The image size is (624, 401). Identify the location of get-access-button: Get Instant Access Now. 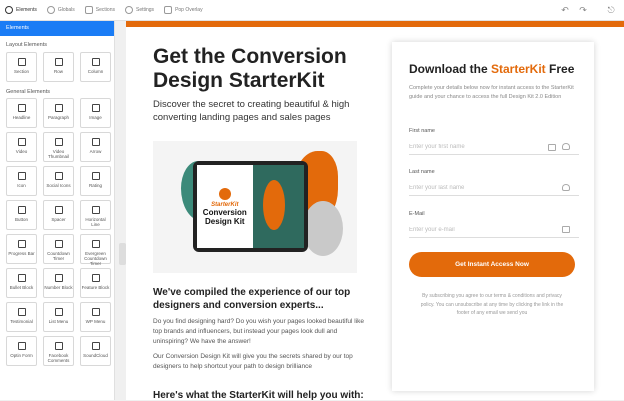
(492, 264).